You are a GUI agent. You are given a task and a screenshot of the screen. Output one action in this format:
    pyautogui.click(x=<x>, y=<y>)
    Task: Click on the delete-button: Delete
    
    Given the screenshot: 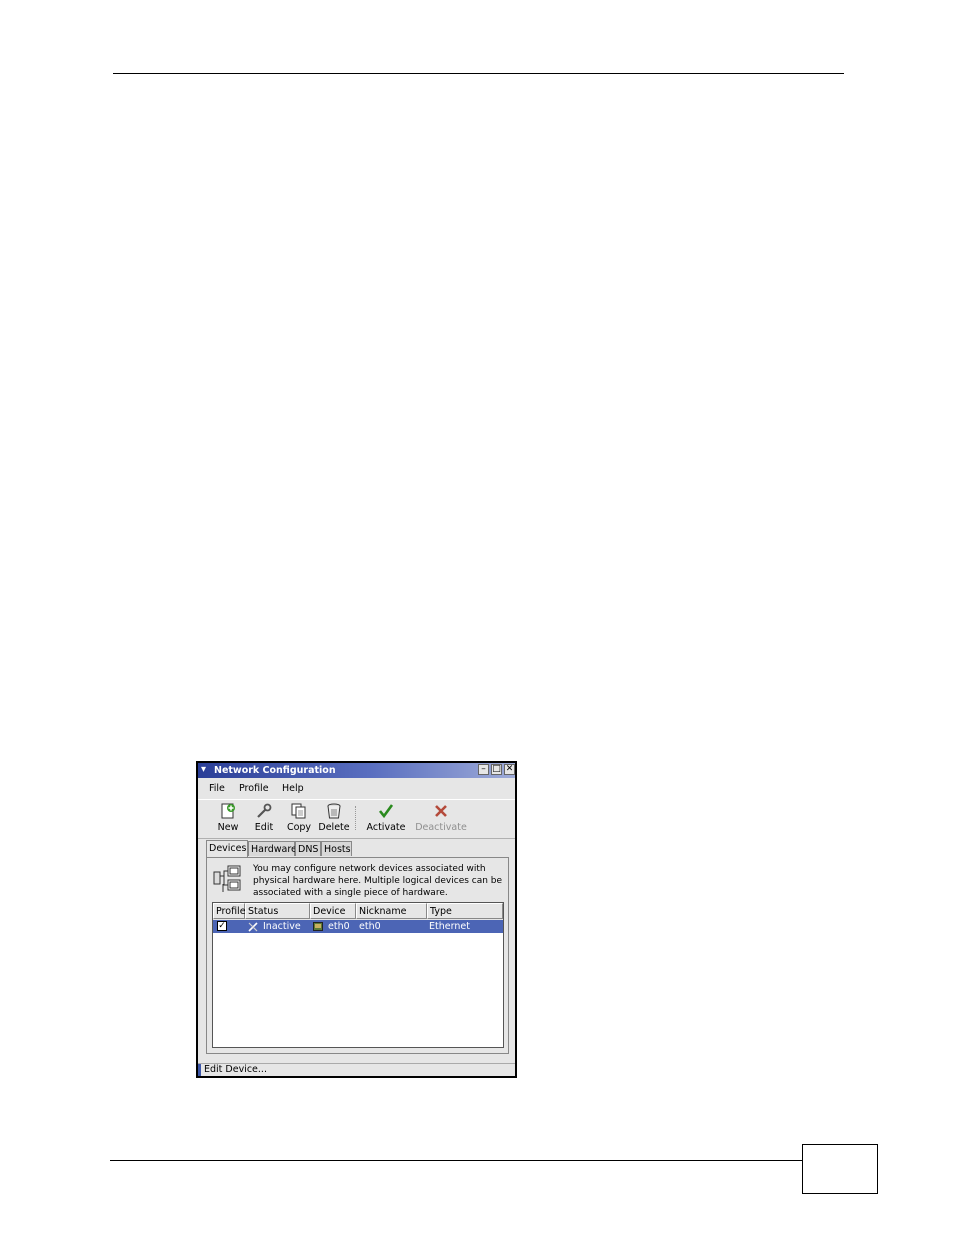 What is the action you would take?
    pyautogui.click(x=334, y=817)
    